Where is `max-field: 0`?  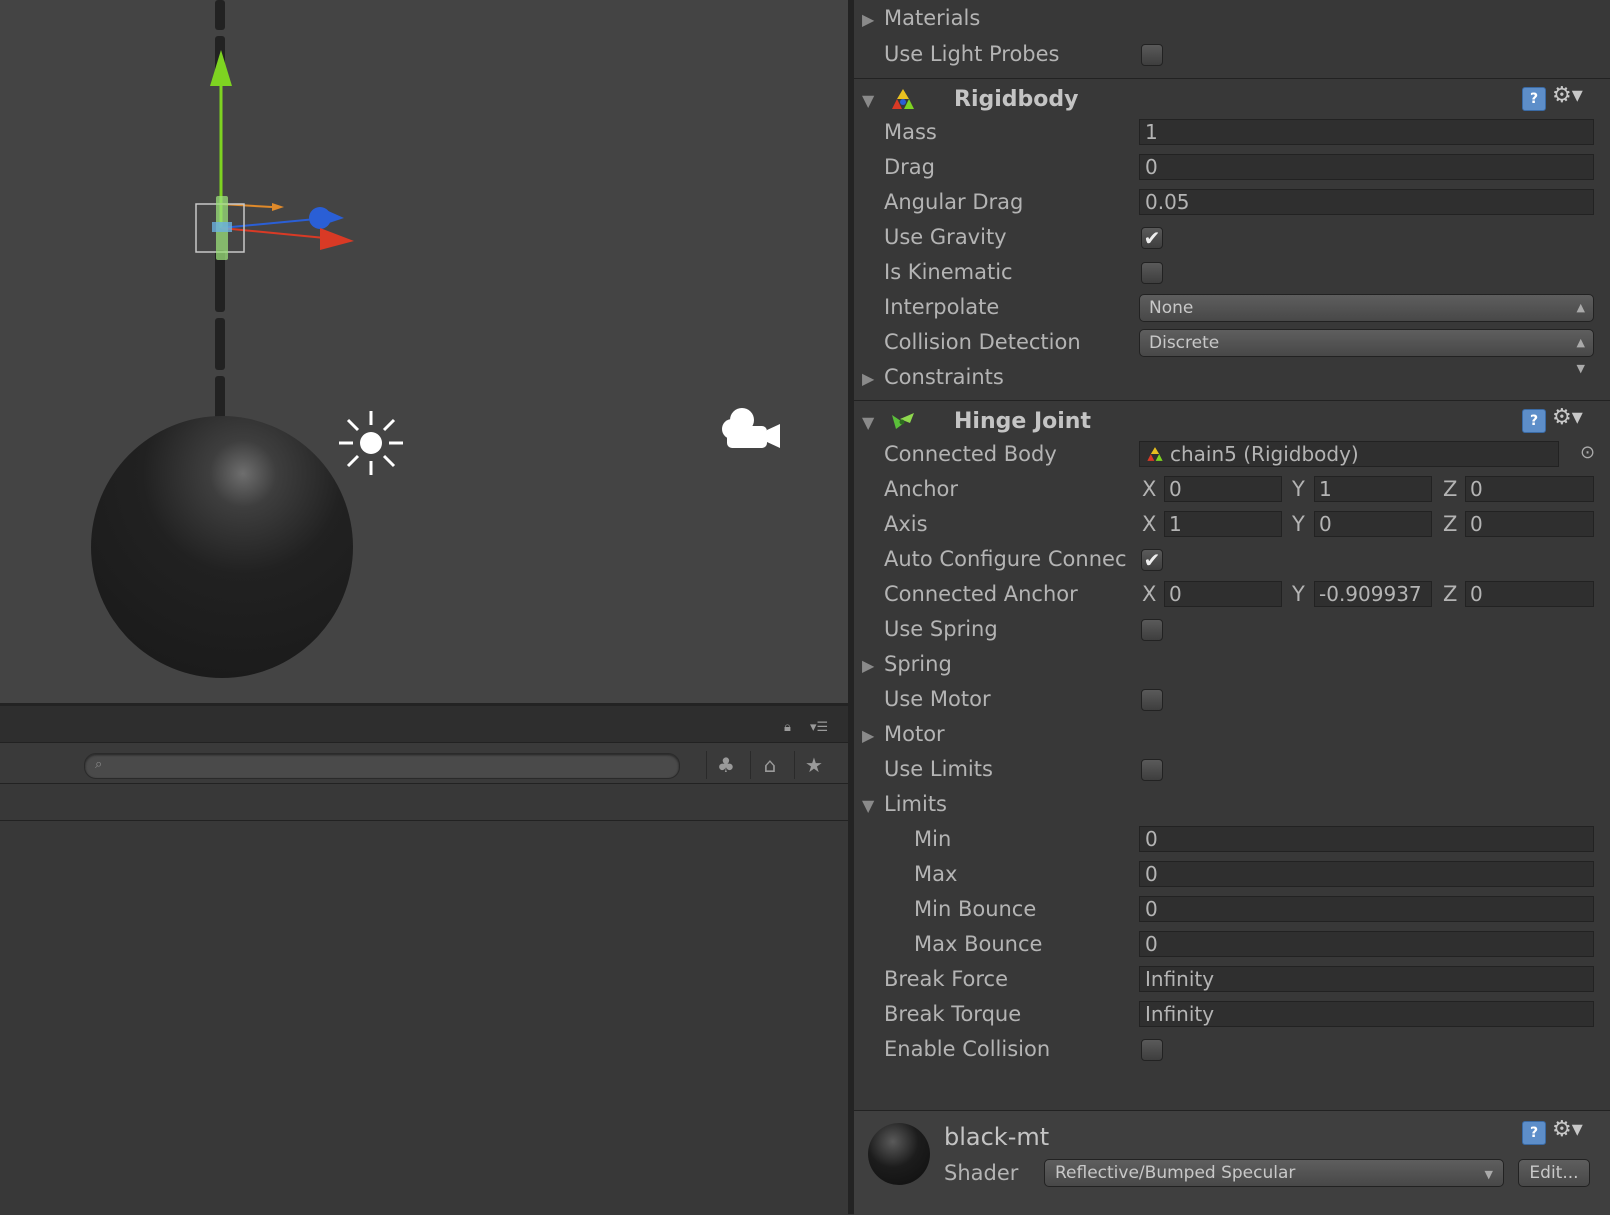 max-field: 0 is located at coordinates (1366, 874).